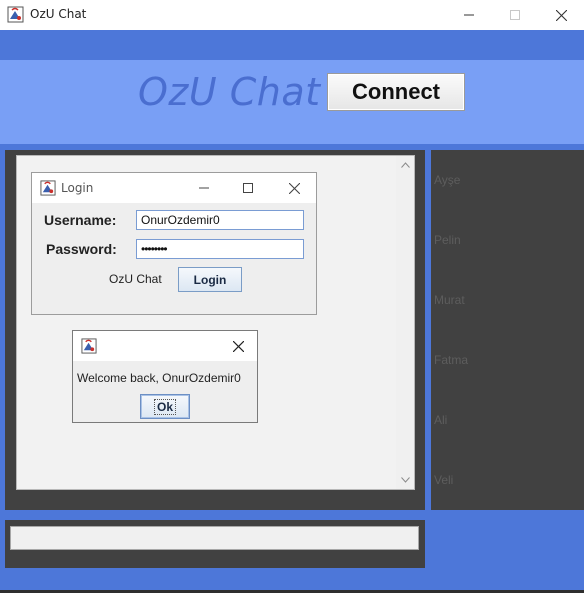 The height and width of the screenshot is (593, 584). I want to click on scroll-up-arrow, so click(405, 165).